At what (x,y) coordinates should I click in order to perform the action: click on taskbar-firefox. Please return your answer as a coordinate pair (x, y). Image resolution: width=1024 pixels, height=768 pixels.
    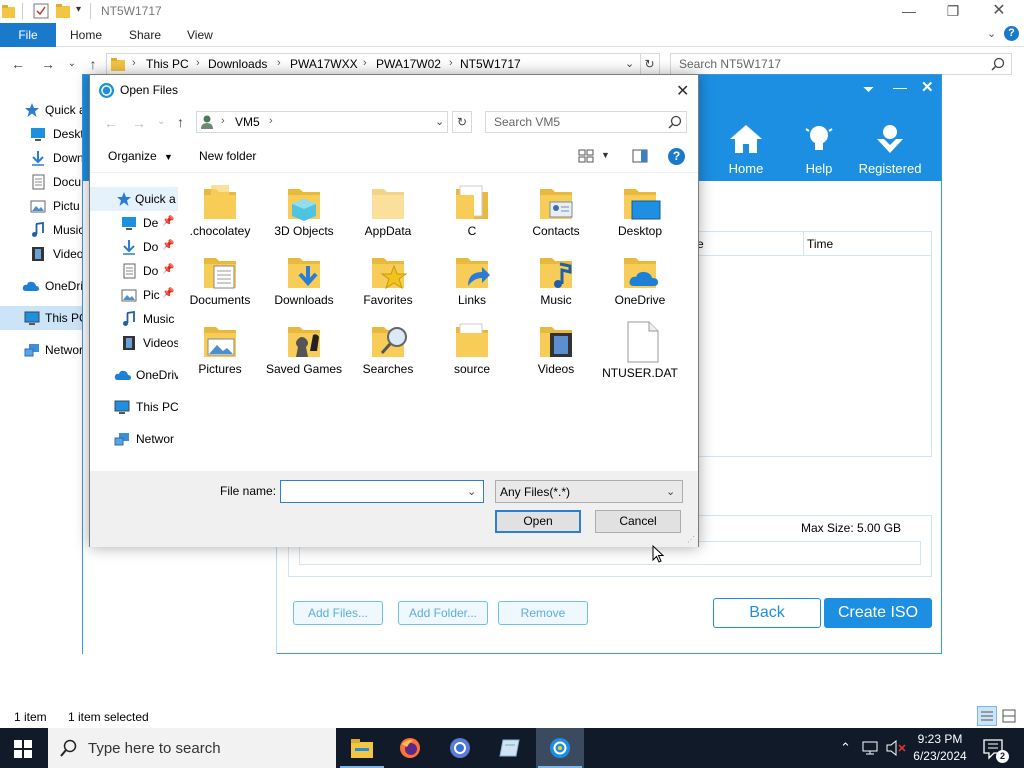
    Looking at the image, I should click on (410, 748).